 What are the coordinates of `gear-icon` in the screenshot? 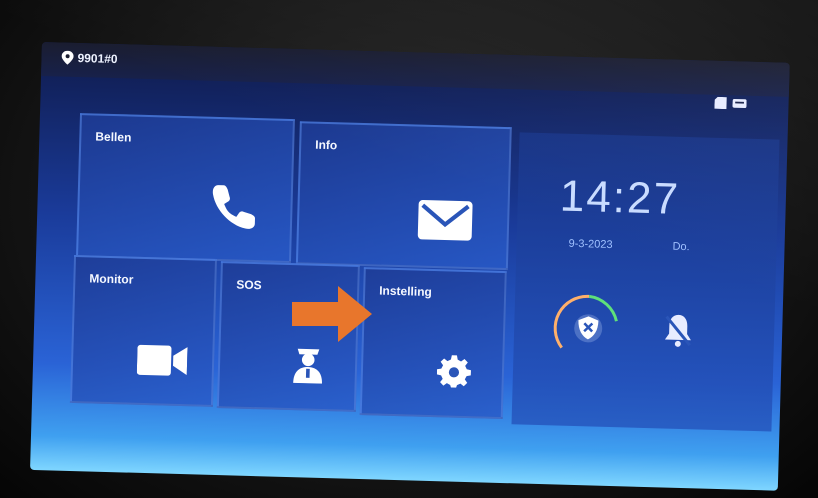 It's located at (454, 371).